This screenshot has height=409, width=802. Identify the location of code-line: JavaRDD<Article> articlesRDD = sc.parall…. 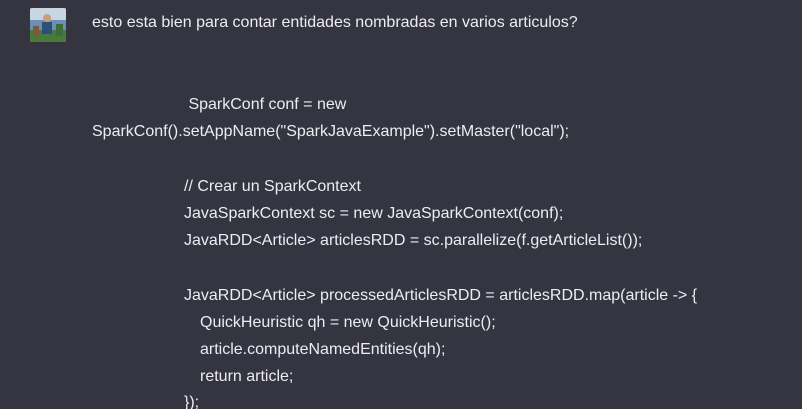
(413, 240).